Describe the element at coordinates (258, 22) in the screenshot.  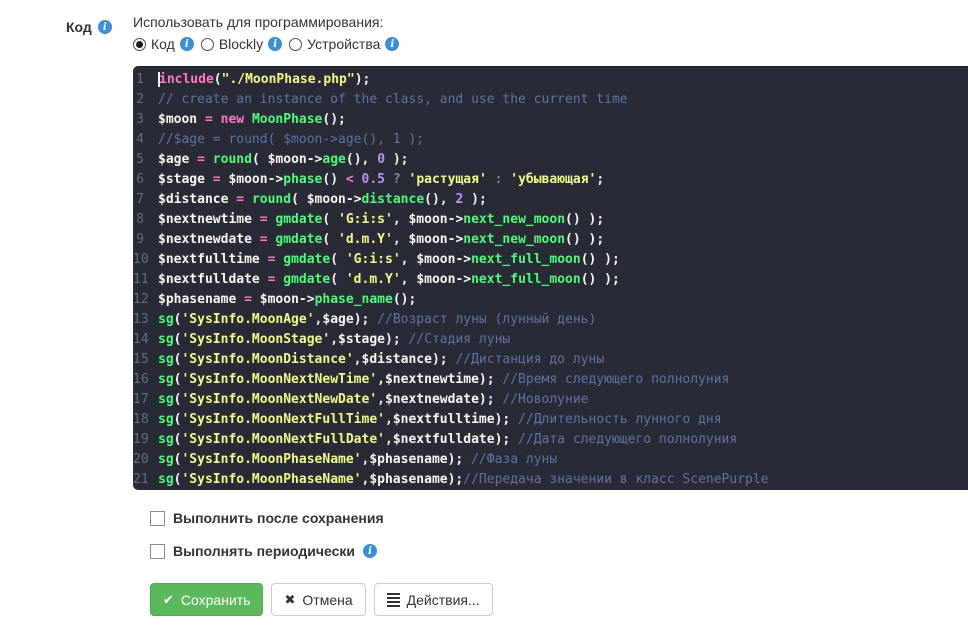
I see `usage-label: Использовать для программирования:` at that location.